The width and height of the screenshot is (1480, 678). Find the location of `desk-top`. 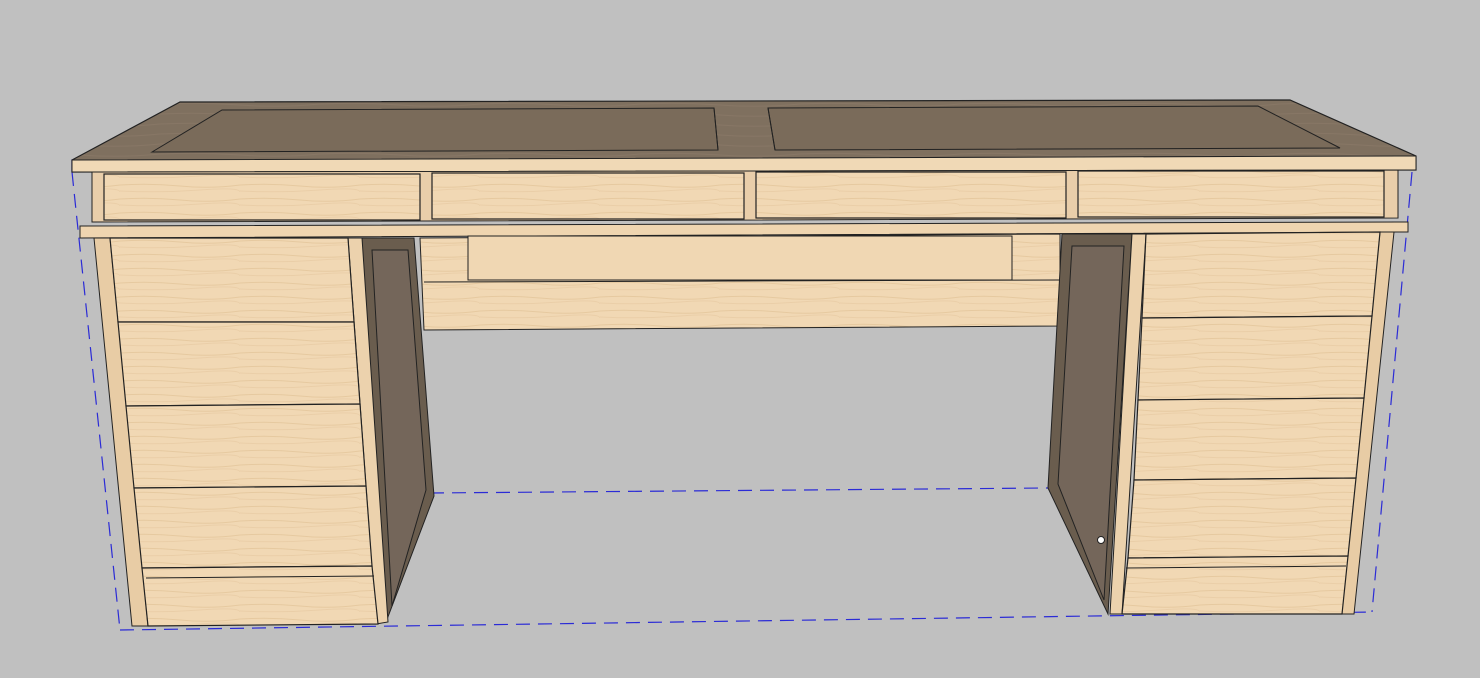

desk-top is located at coordinates (744, 136).